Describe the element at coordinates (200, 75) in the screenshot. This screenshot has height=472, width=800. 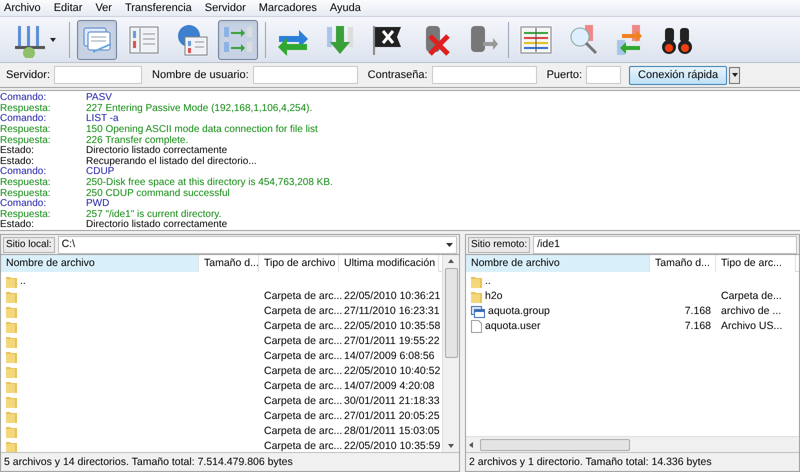
I see `field-label: Nombre de usuario:` at that location.